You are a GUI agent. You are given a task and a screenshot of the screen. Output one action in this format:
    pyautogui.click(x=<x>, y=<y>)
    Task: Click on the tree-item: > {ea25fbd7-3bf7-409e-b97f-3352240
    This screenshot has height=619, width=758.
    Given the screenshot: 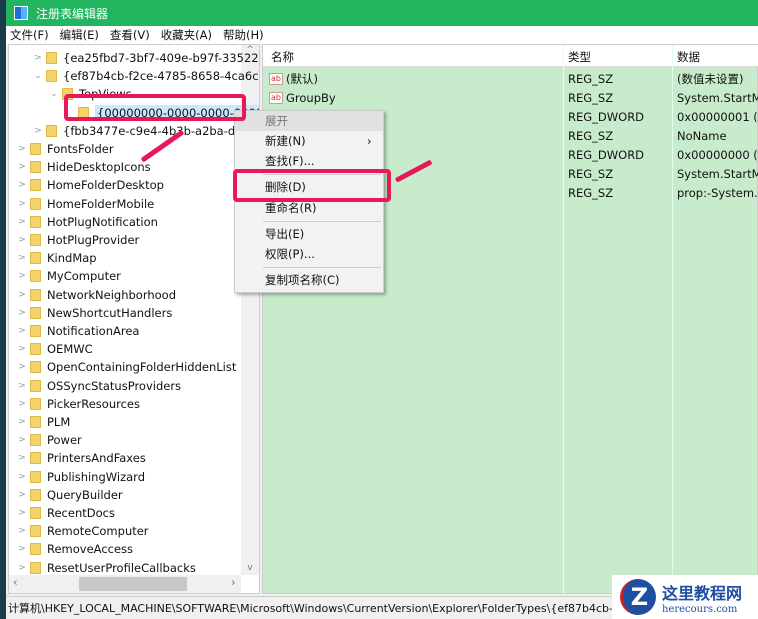 What is the action you would take?
    pyautogui.click(x=146, y=58)
    